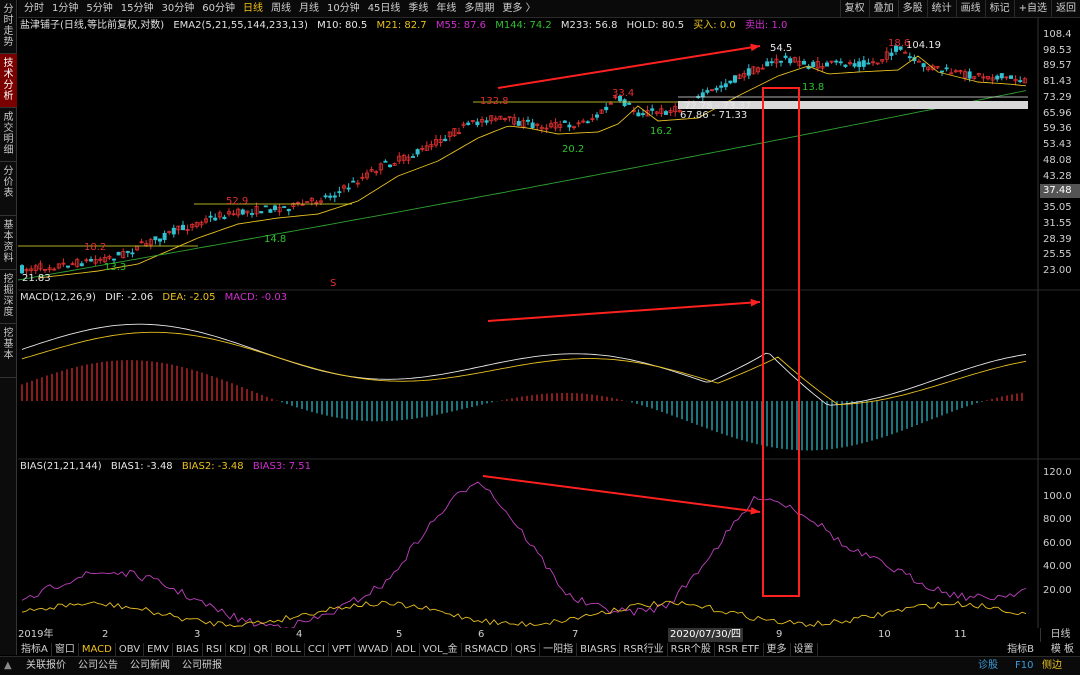  Describe the element at coordinates (8, 351) in the screenshot. I see `side-tab-basic: 挖基本` at that location.